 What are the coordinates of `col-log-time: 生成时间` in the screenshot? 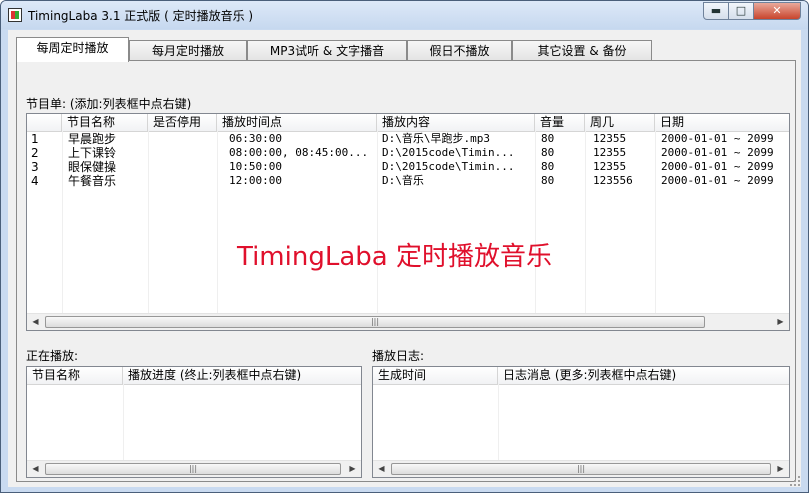 It's located at (435, 375).